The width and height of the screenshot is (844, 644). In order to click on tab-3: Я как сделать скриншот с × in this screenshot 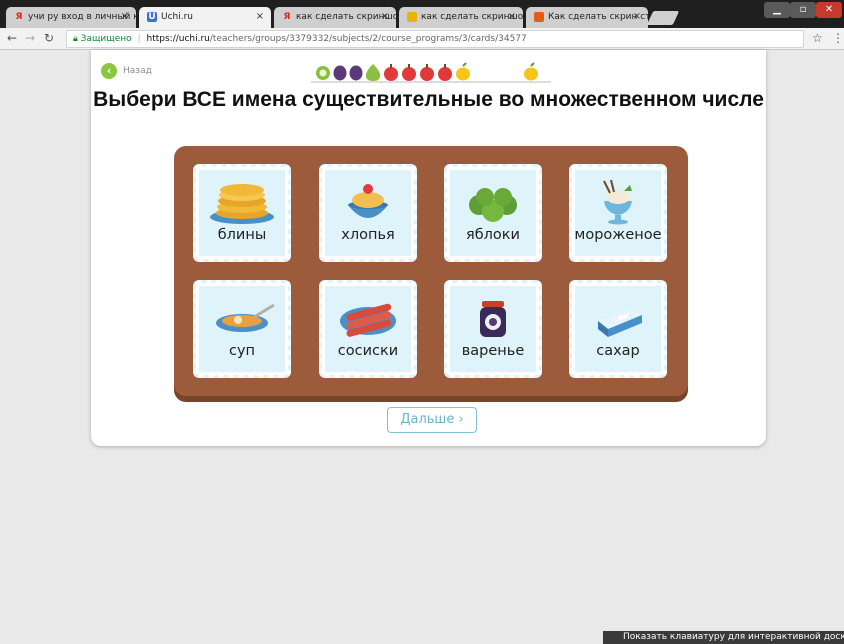, I will do `click(335, 17)`.